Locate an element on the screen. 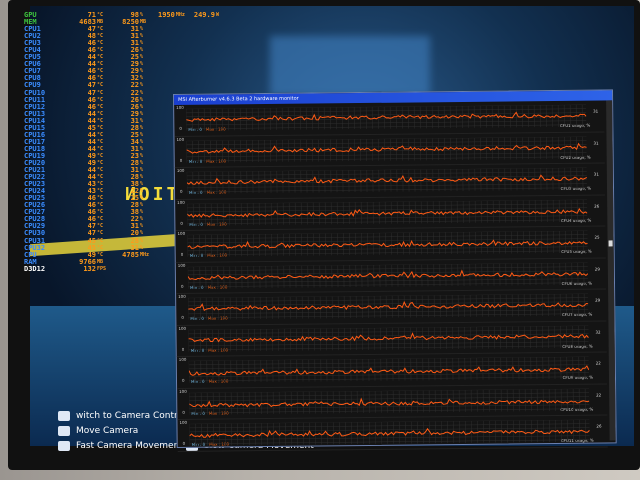  graph-panel: 100 0 Min : 0 Max : 100 CPU6 usage, % 29 is located at coordinates (391, 275).